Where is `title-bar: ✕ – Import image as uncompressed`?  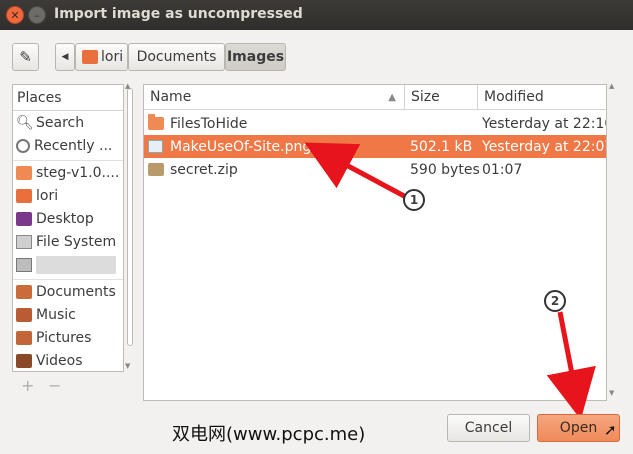
title-bar: ✕ – Import image as uncompressed is located at coordinates (316, 15).